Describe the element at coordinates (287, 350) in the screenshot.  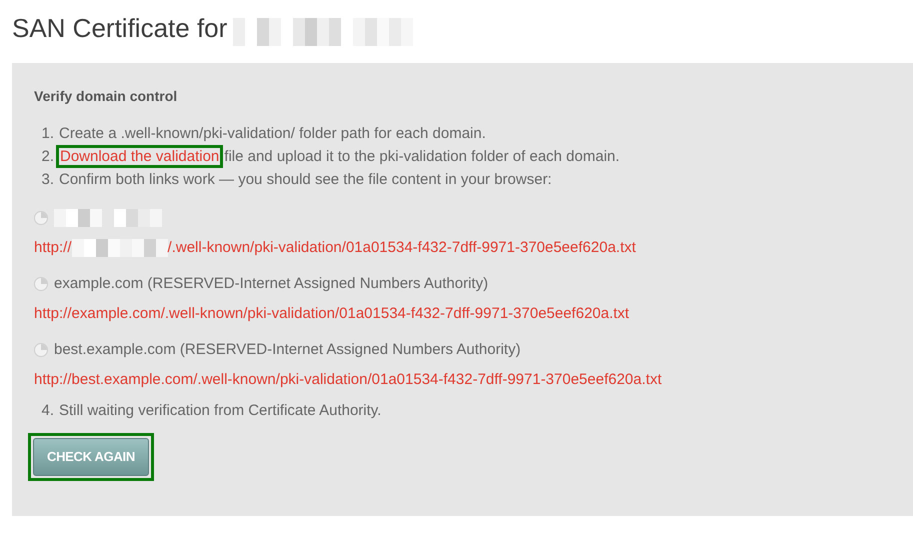
I see `domain-name: best.example.com (RESERVED-Internet Assigned Numbers Authority)` at that location.